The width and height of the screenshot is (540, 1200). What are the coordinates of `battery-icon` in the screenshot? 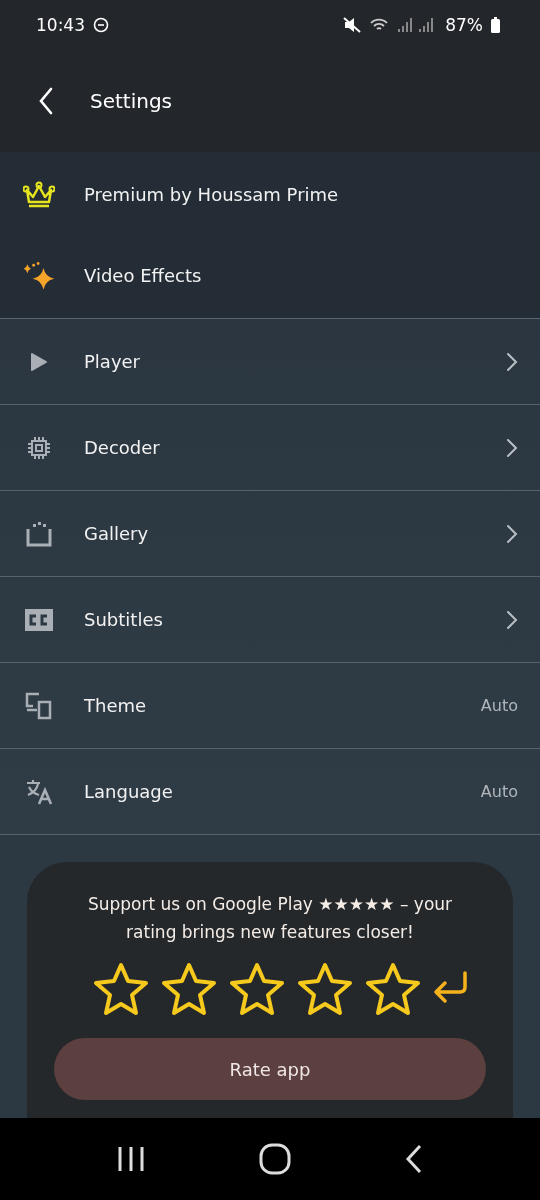 It's located at (495, 25).